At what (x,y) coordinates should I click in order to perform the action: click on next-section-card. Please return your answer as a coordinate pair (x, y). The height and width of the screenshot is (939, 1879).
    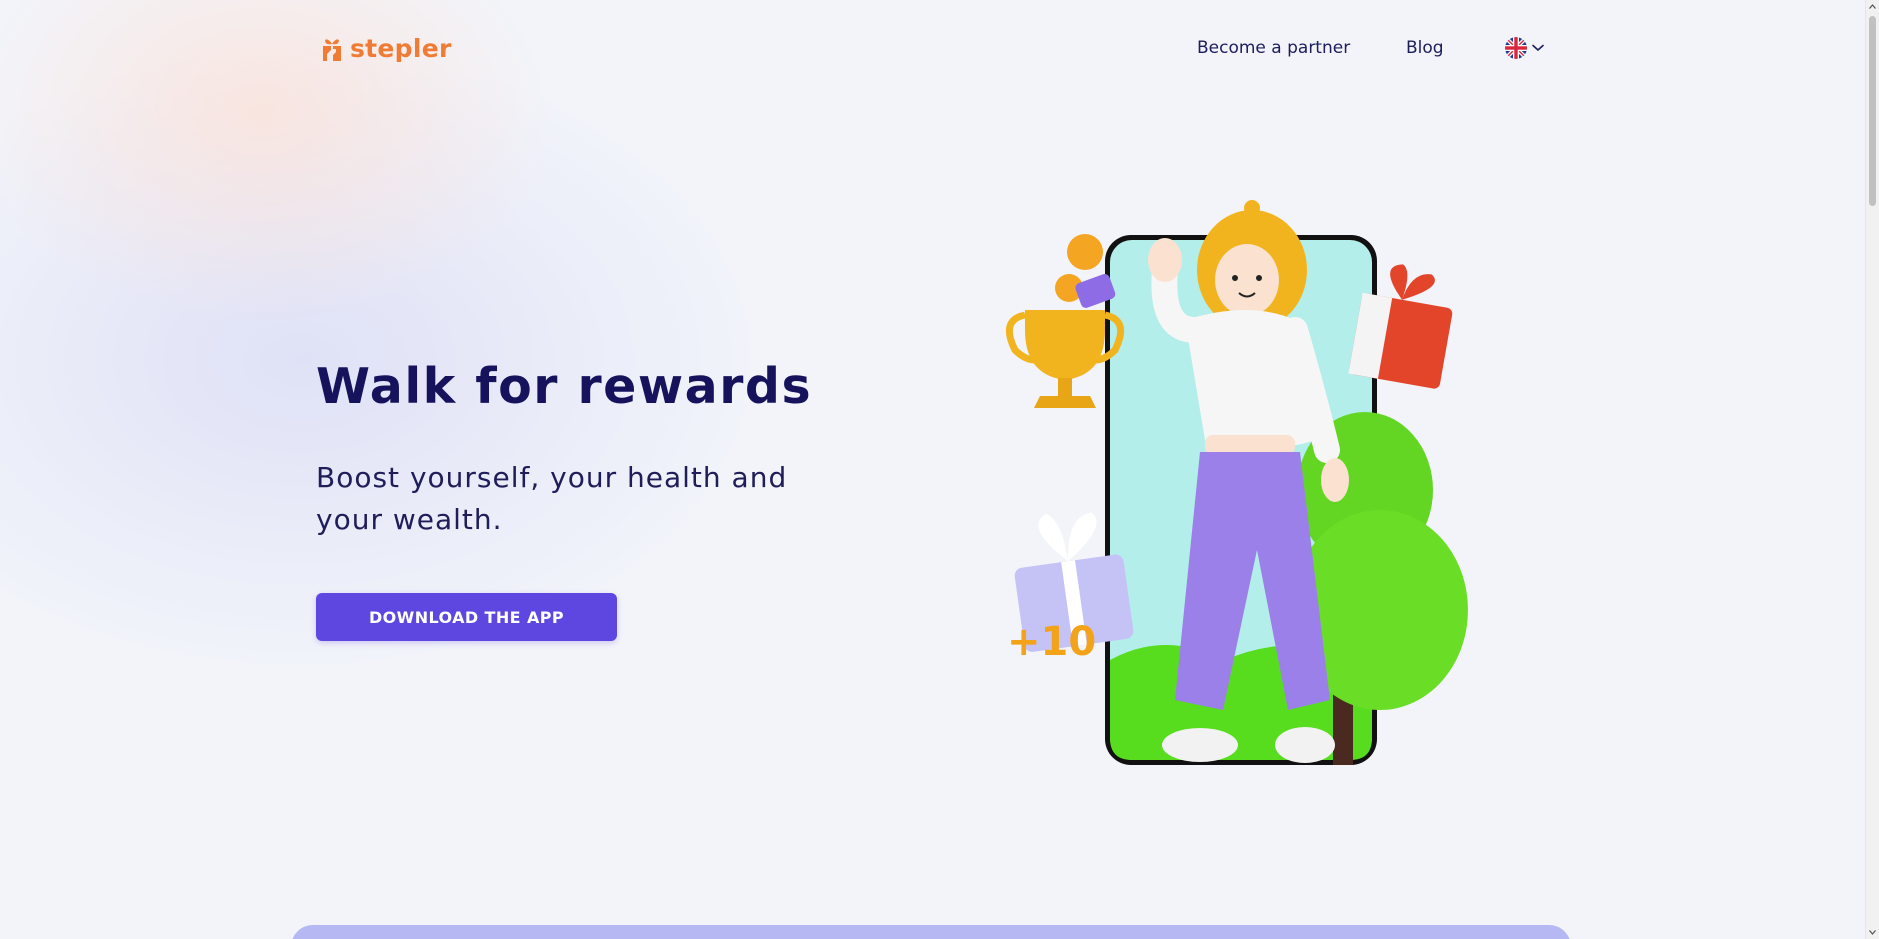
    Looking at the image, I should click on (931, 932).